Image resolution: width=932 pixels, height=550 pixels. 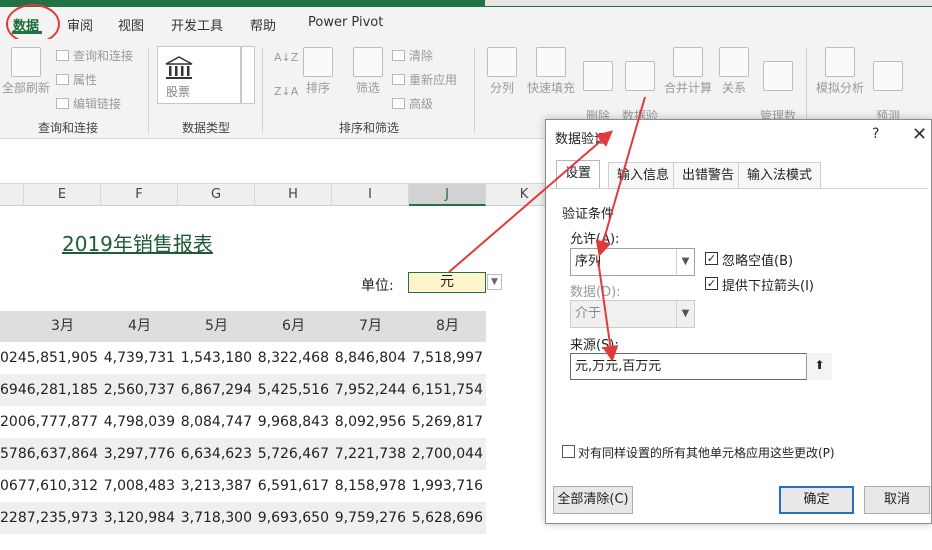 What do you see at coordinates (502, 62) in the screenshot?
I see `split-icon` at bounding box center [502, 62].